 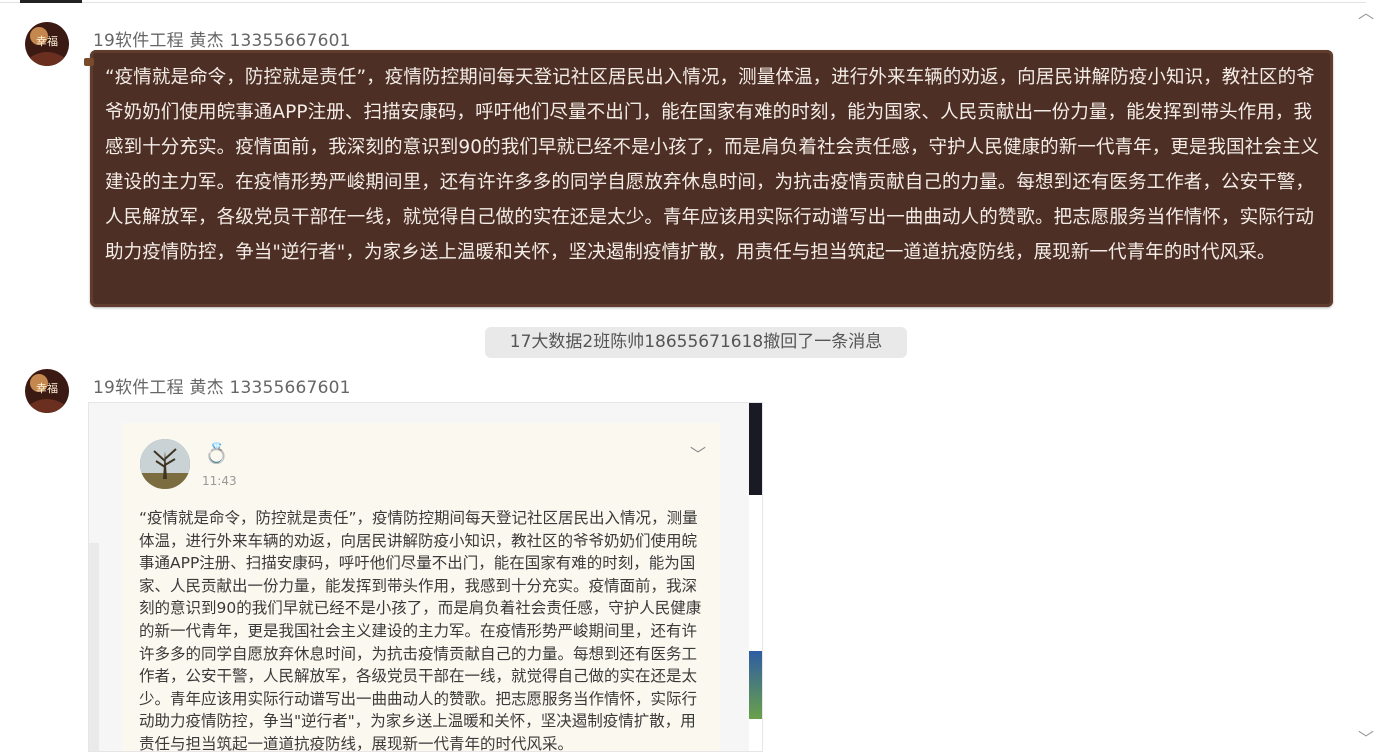 What do you see at coordinates (755, 449) in the screenshot?
I see `image-right-dark-region` at bounding box center [755, 449].